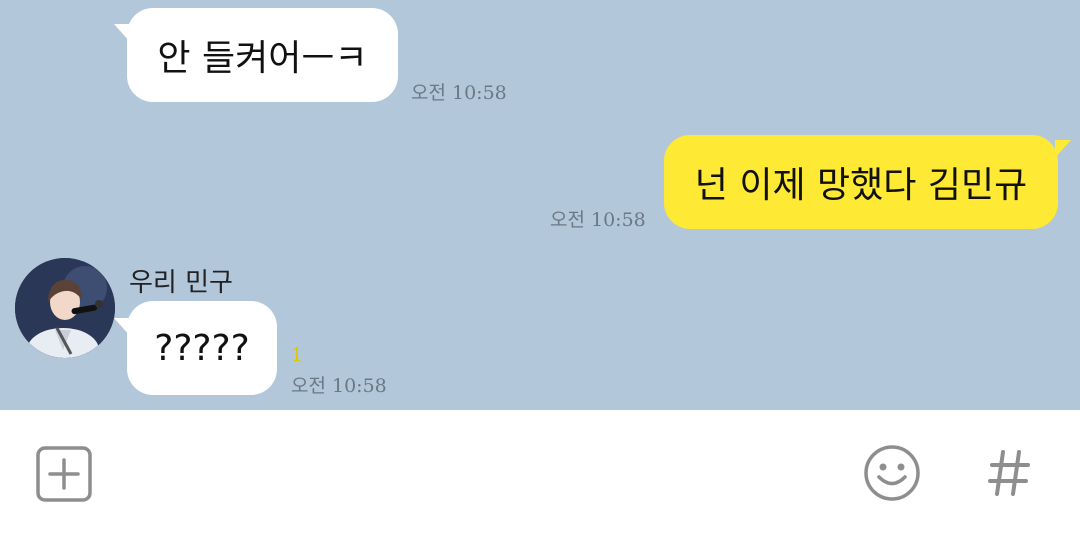 Image resolution: width=1080 pixels, height=536 pixels. What do you see at coordinates (262, 58) in the screenshot?
I see `message-text: 안 들켜어ㅡㅋ` at bounding box center [262, 58].